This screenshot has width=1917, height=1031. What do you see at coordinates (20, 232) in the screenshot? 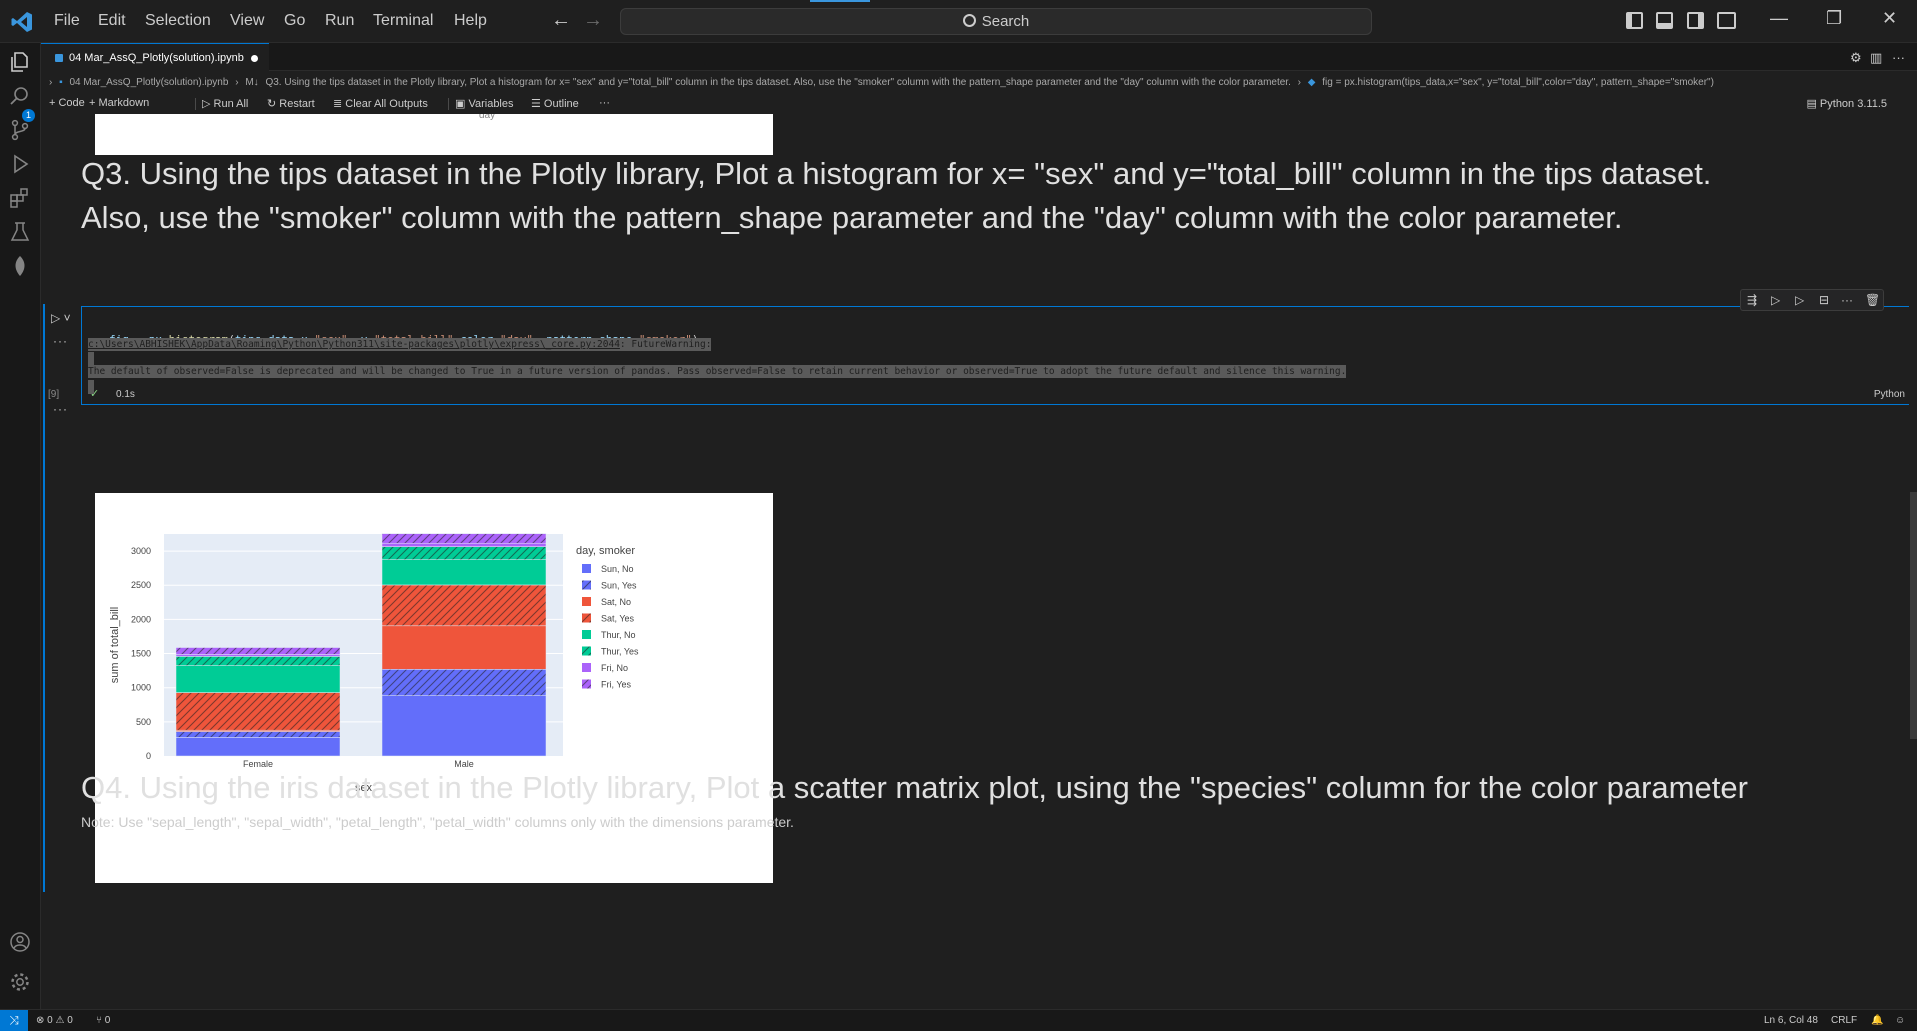
I see `testing-flask-icon` at bounding box center [20, 232].